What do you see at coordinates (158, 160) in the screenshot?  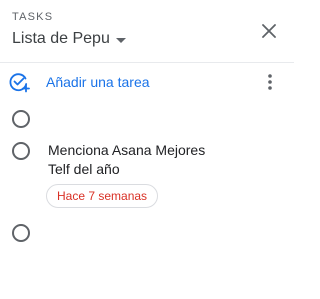 I see `task-title: Menciona Asana Mejores Telf del año` at bounding box center [158, 160].